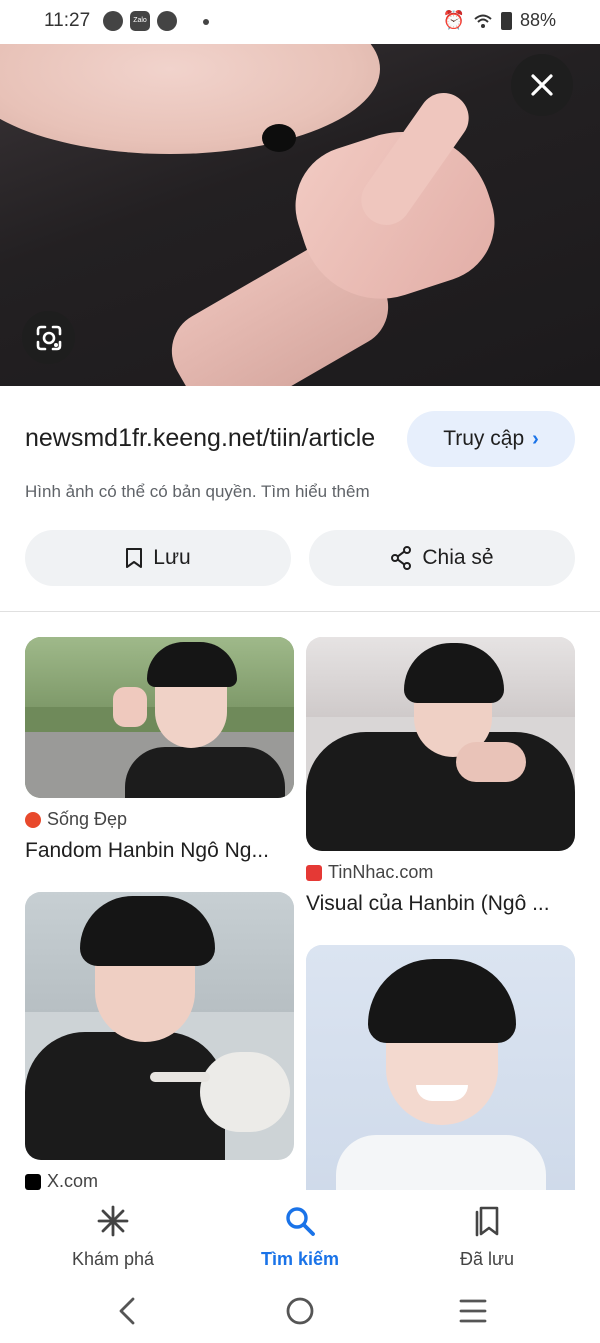  I want to click on battery-level: 88%, so click(537, 20).